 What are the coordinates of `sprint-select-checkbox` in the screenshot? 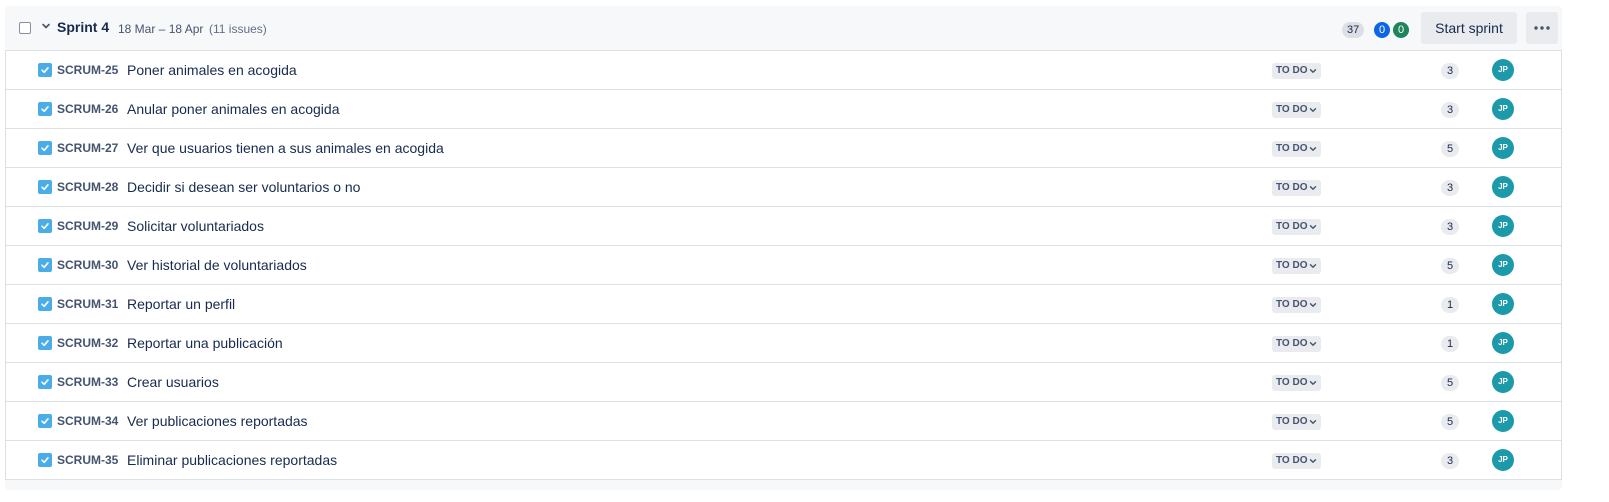 It's located at (25, 28).